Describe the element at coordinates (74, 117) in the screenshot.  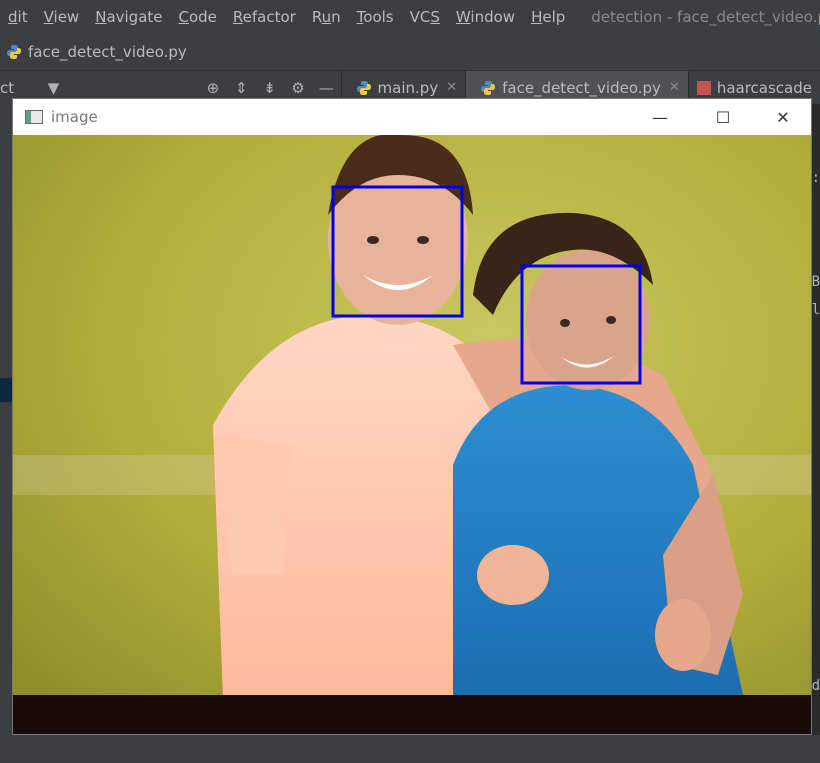
I see `opencv-window-title: image` at that location.